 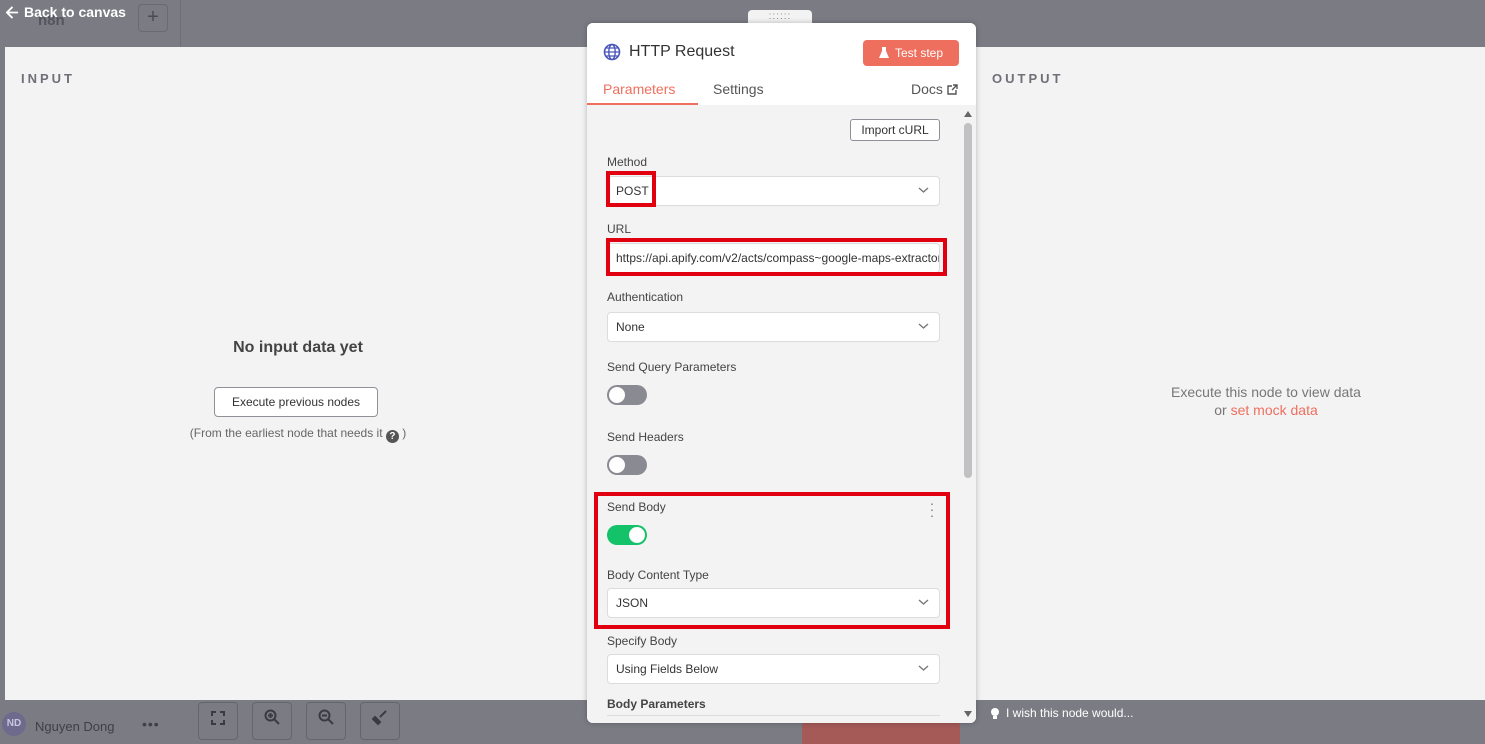 I want to click on zoom-out-icon, so click(x=326, y=717).